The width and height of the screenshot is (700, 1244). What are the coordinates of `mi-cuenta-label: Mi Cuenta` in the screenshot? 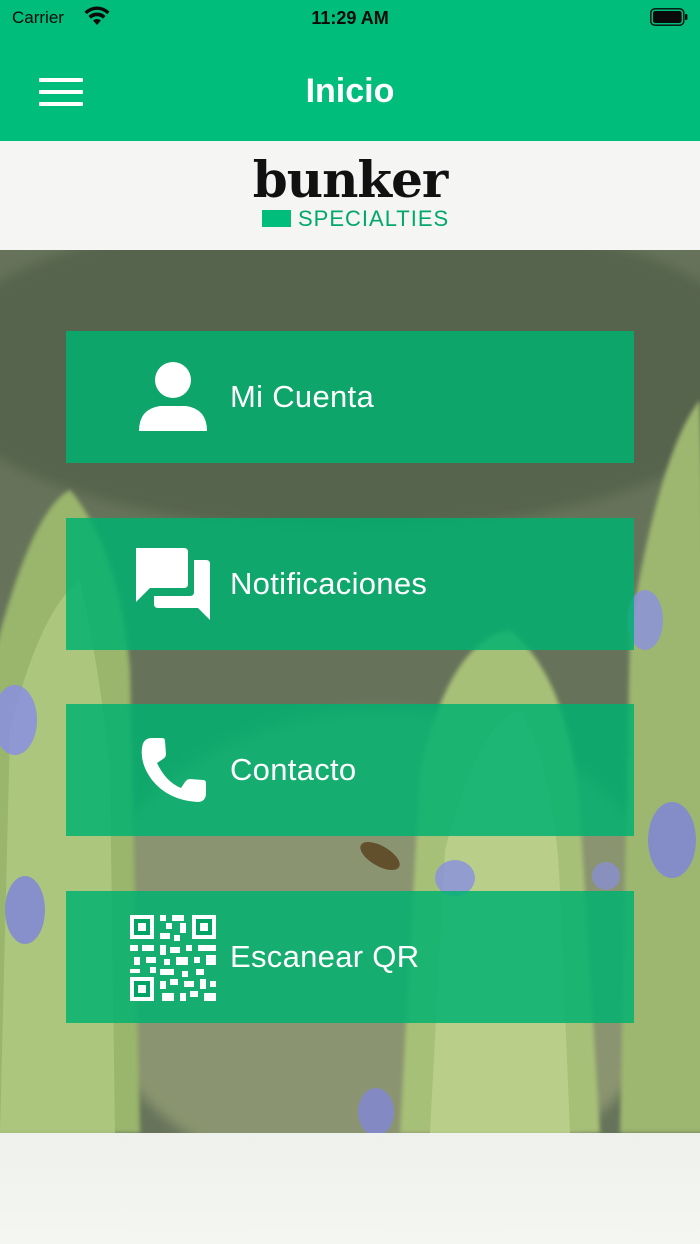 It's located at (302, 396).